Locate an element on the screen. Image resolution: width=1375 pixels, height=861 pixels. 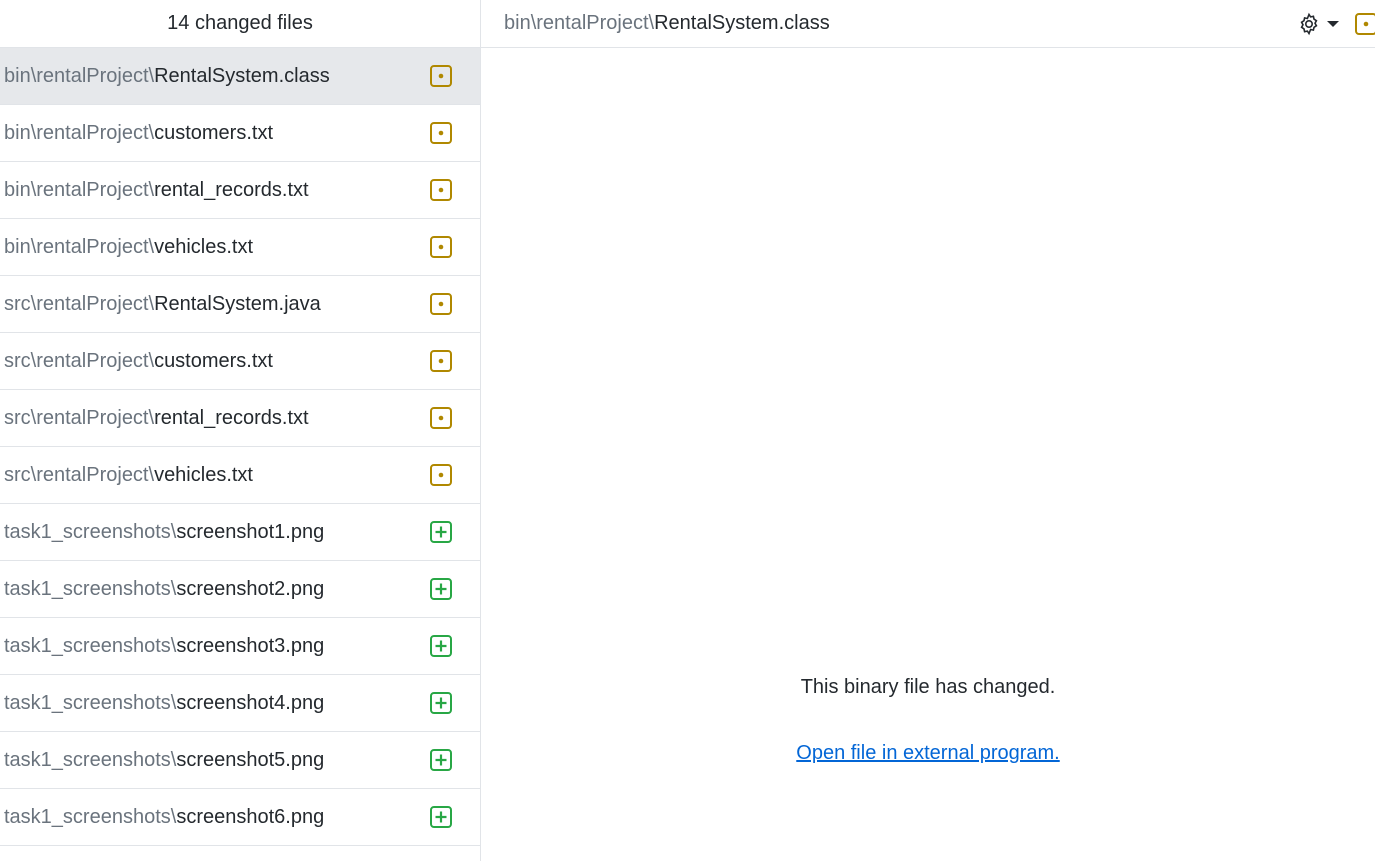
file-name: screenshot4.png is located at coordinates (250, 702).